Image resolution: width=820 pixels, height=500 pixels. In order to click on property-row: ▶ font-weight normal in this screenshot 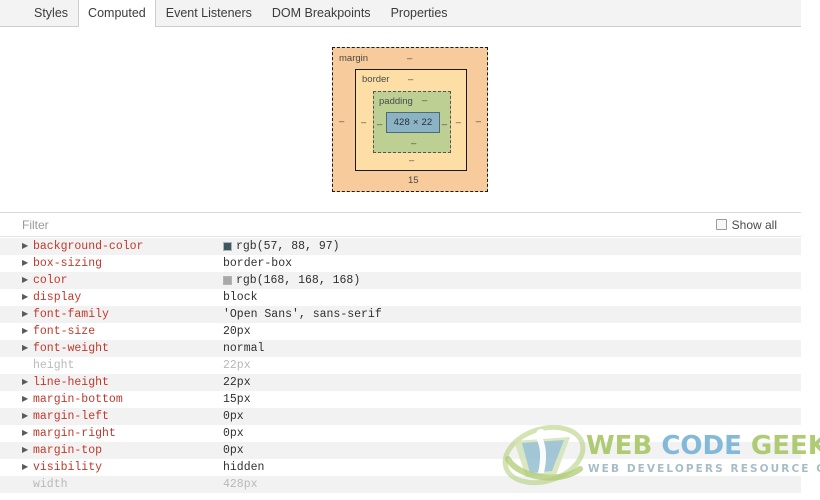, I will do `click(400, 348)`.